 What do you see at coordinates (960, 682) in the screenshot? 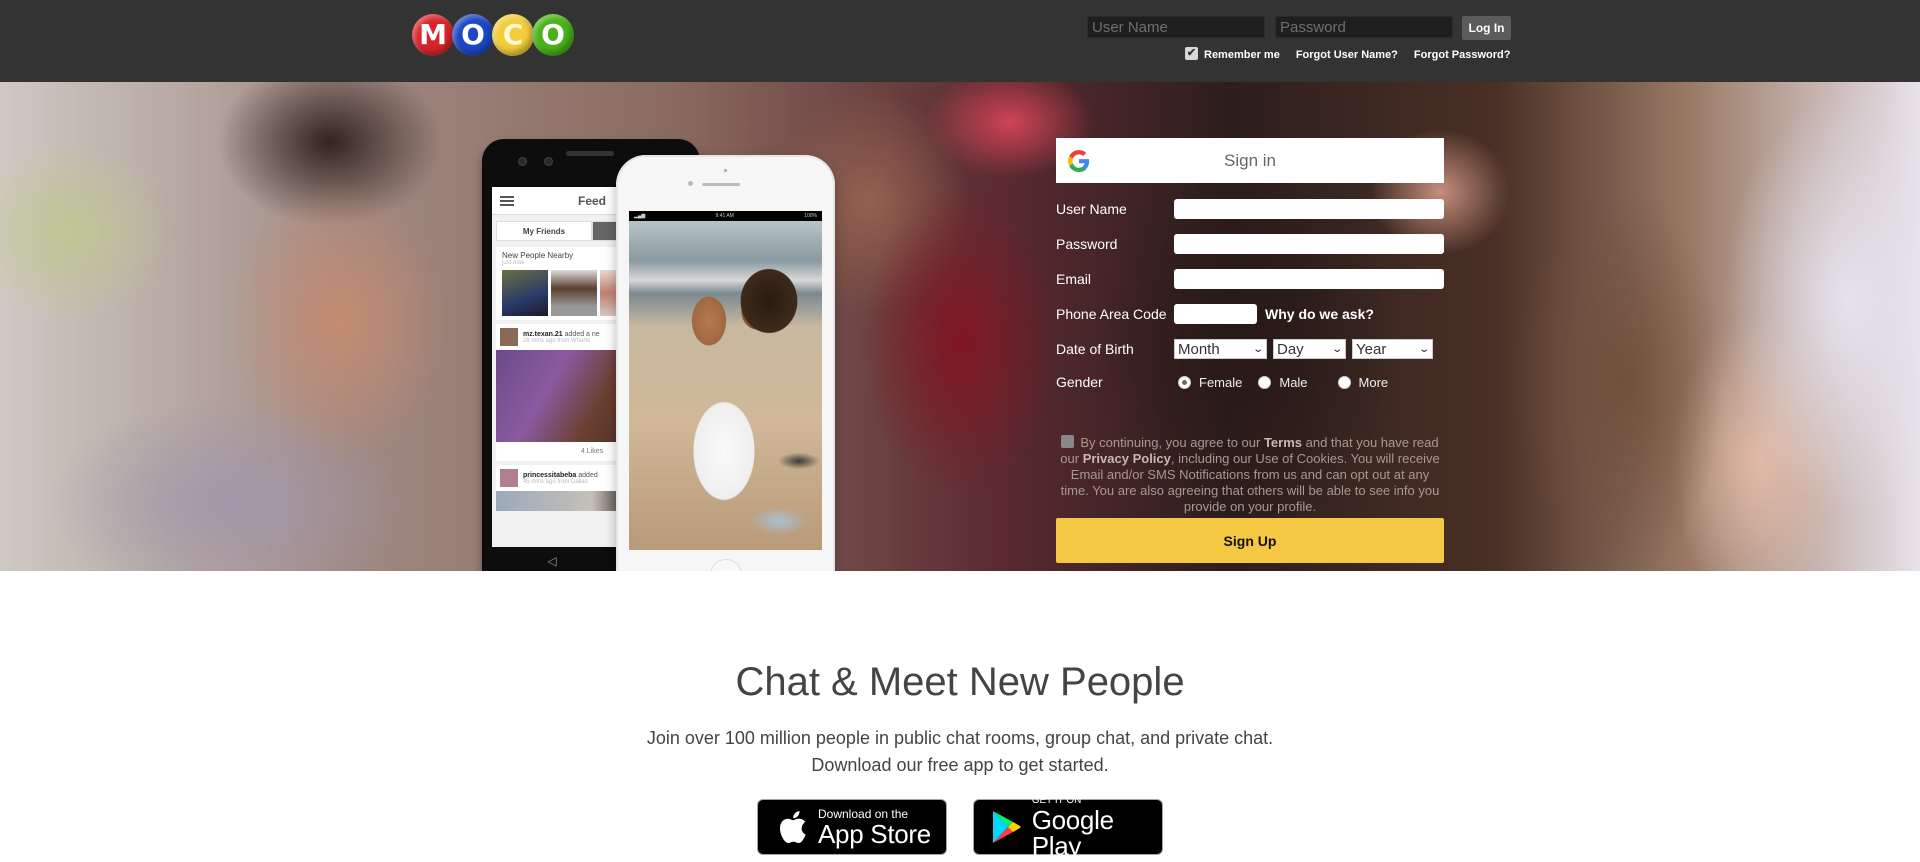
I see `page-headline: Chat & Meet New People` at bounding box center [960, 682].